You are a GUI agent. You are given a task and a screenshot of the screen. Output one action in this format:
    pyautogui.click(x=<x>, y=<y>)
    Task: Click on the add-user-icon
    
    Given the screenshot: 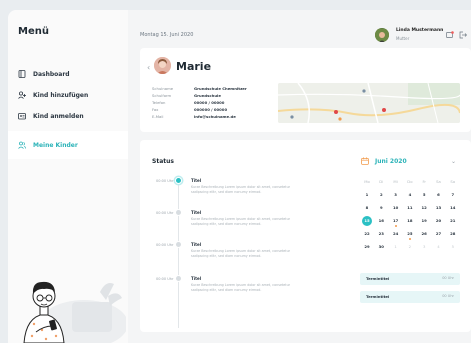 What is the action you would take?
    pyautogui.click(x=22, y=95)
    